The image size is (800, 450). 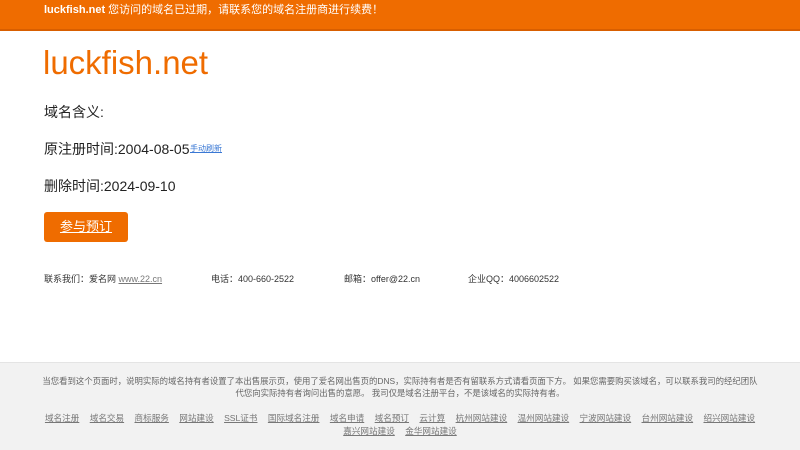 I want to click on footer-link: 杭州网站建设, so click(x=482, y=418).